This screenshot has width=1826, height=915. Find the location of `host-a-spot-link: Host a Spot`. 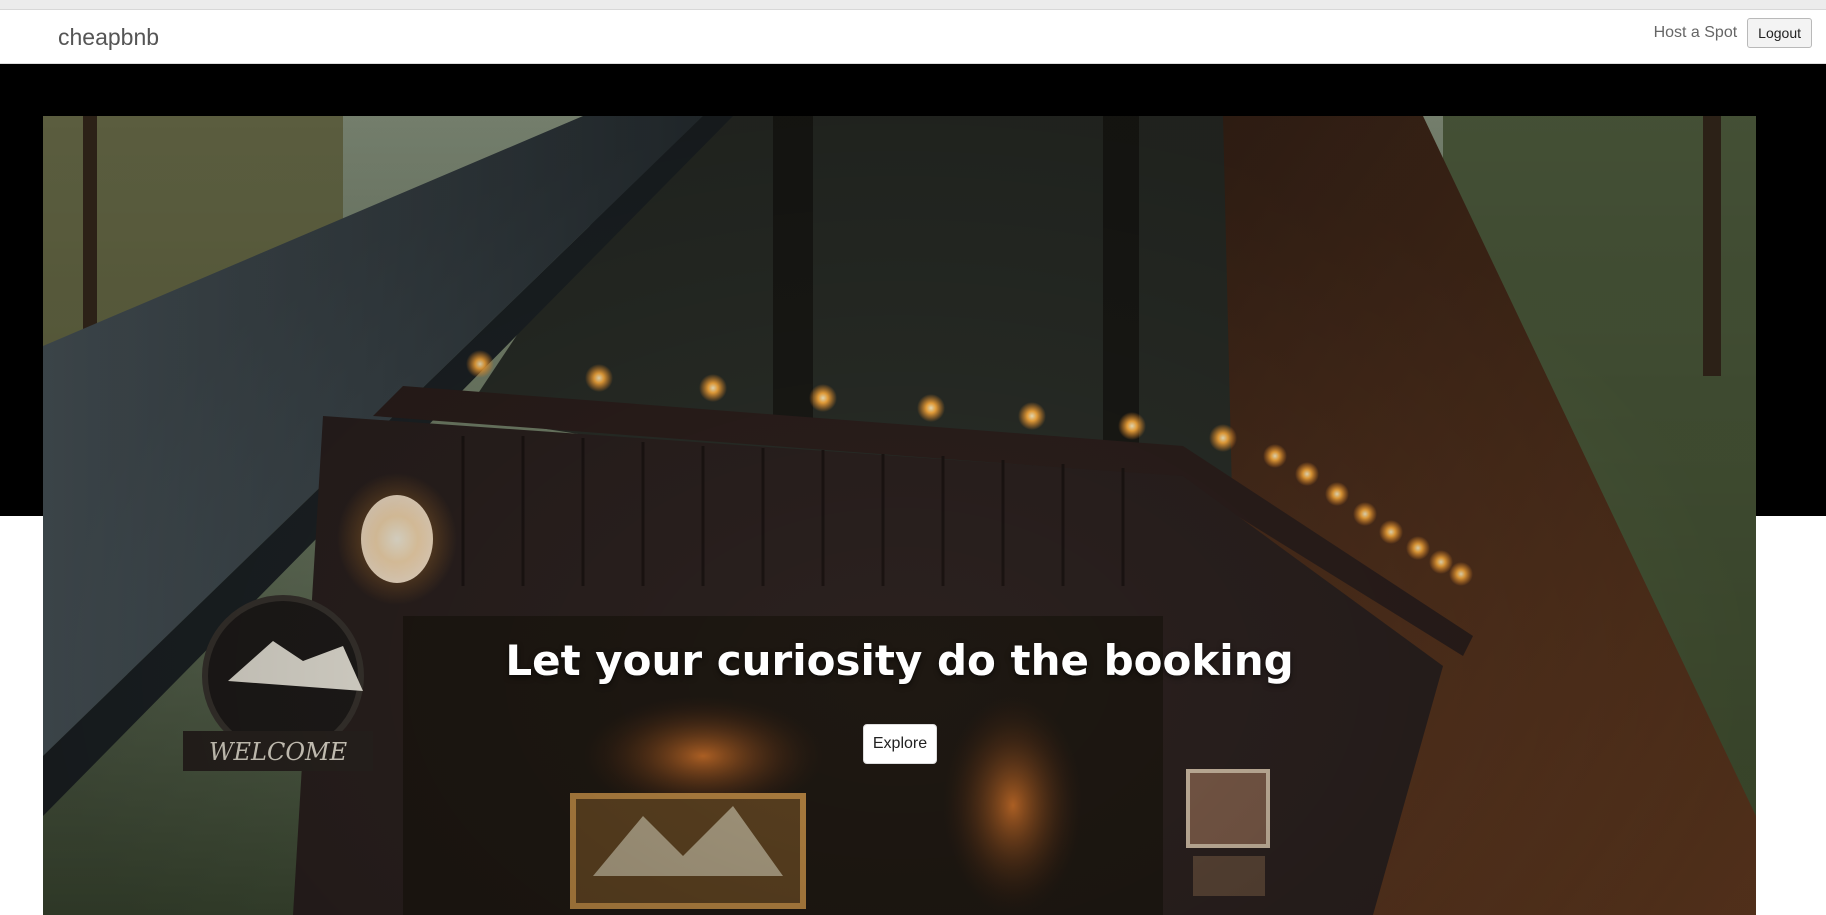

host-a-spot-link: Host a Spot is located at coordinates (1696, 33).